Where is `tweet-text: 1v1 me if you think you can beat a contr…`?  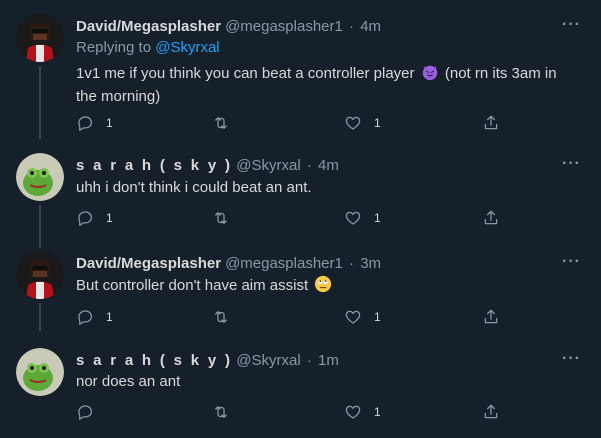
tweet-text: 1v1 me if you think you can beat a contr… is located at coordinates (326, 85).